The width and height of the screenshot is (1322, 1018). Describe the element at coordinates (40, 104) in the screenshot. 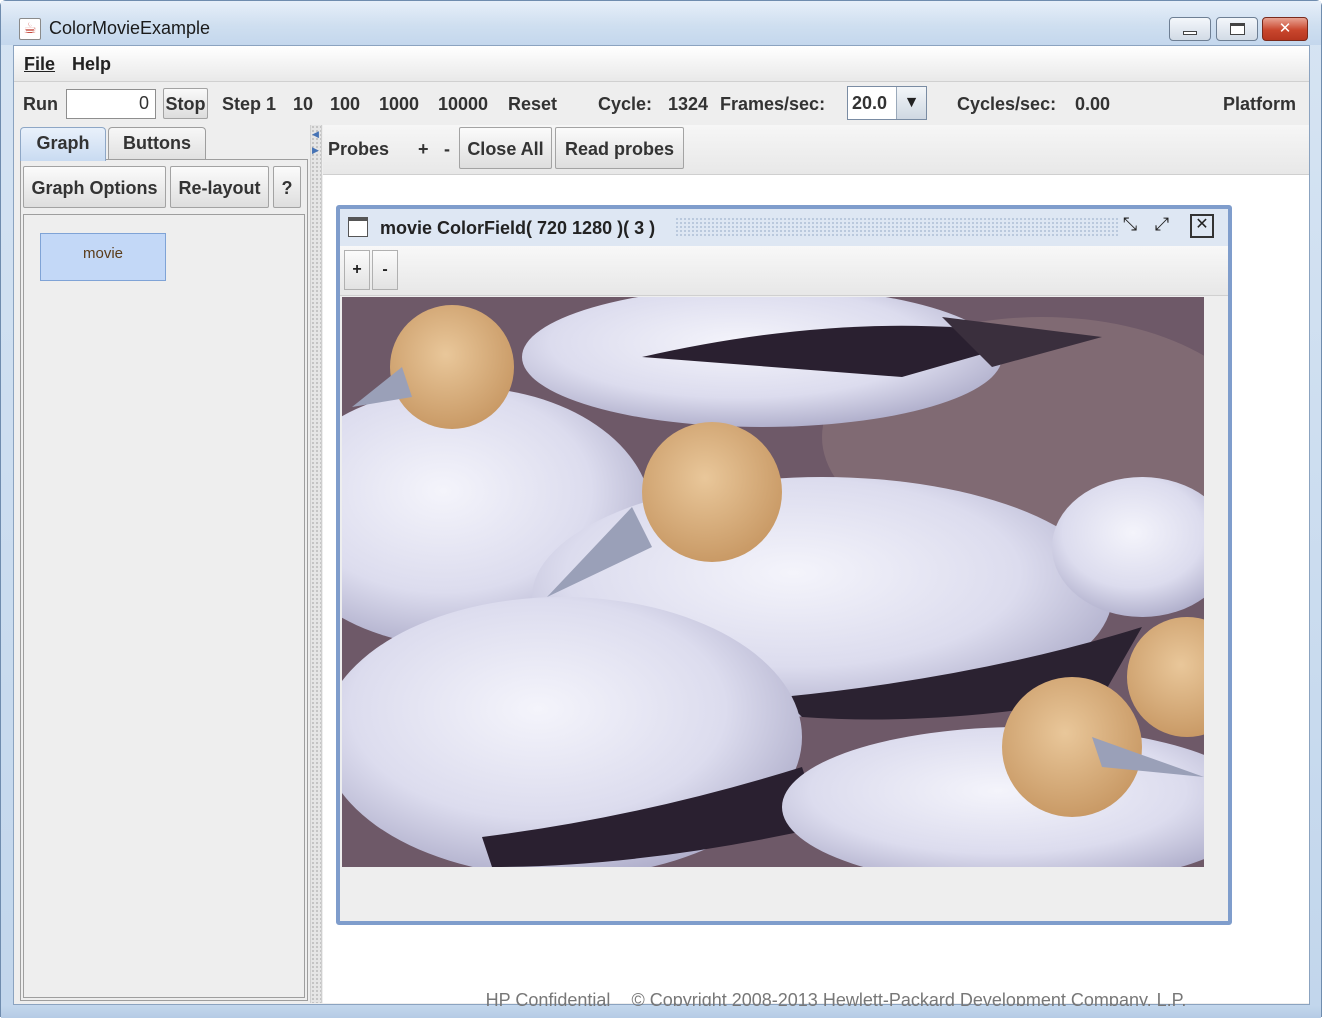

I see `run-button: Run` at that location.